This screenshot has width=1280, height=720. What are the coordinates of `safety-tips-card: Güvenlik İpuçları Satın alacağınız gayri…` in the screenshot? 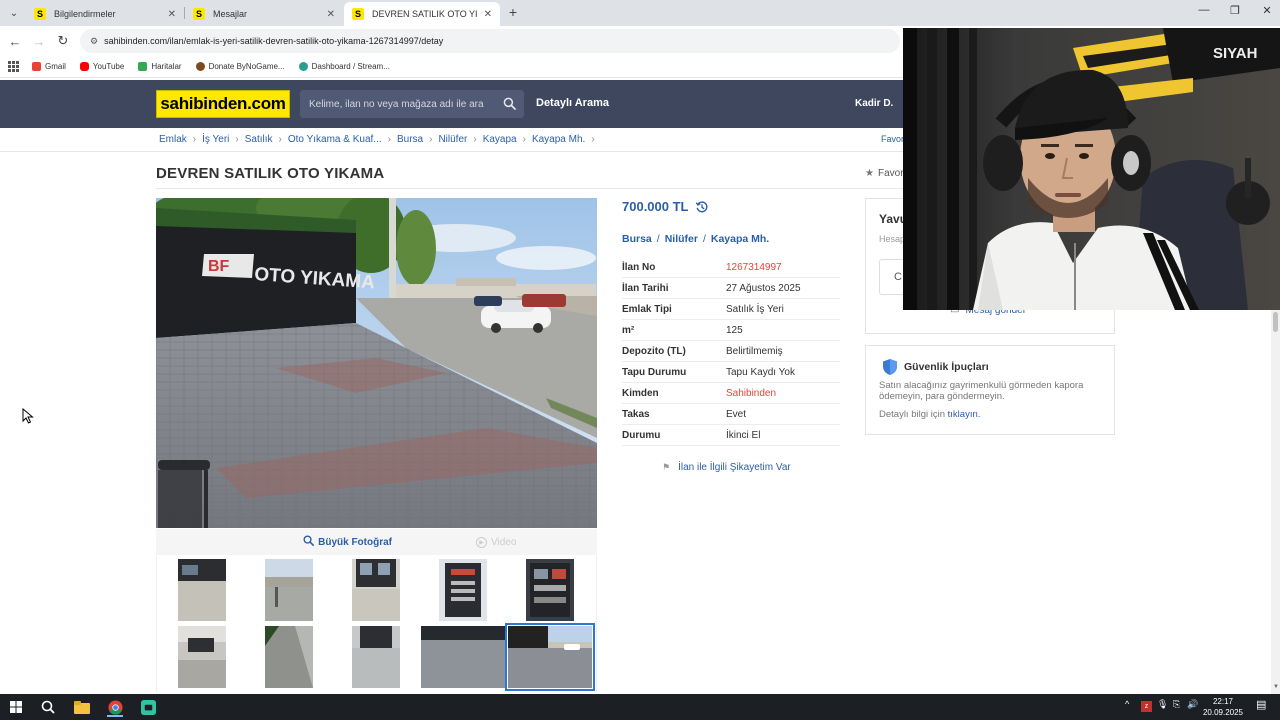 It's located at (990, 390).